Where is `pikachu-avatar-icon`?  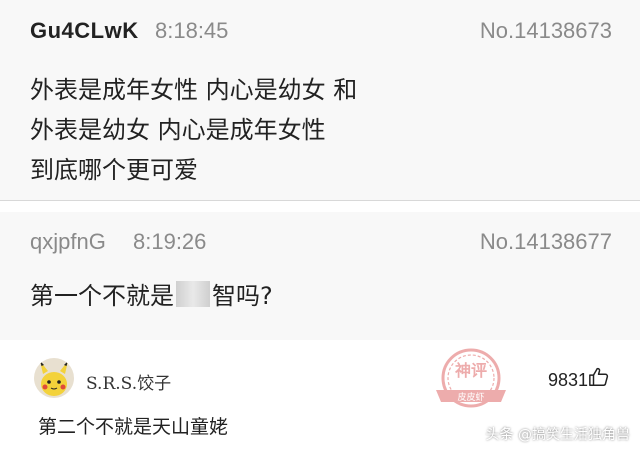
pikachu-avatar-icon is located at coordinates (54, 378).